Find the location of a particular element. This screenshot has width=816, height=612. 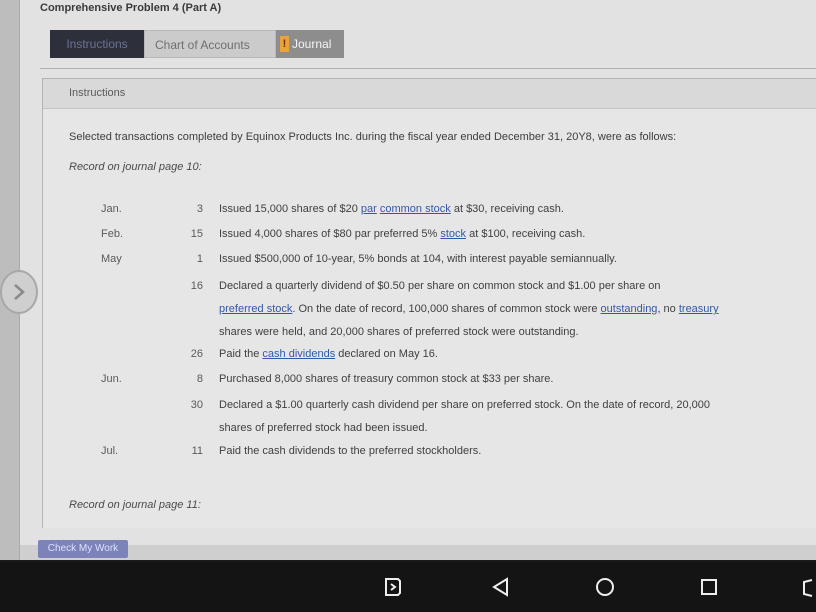

home-circle-icon is located at coordinates (605, 587).